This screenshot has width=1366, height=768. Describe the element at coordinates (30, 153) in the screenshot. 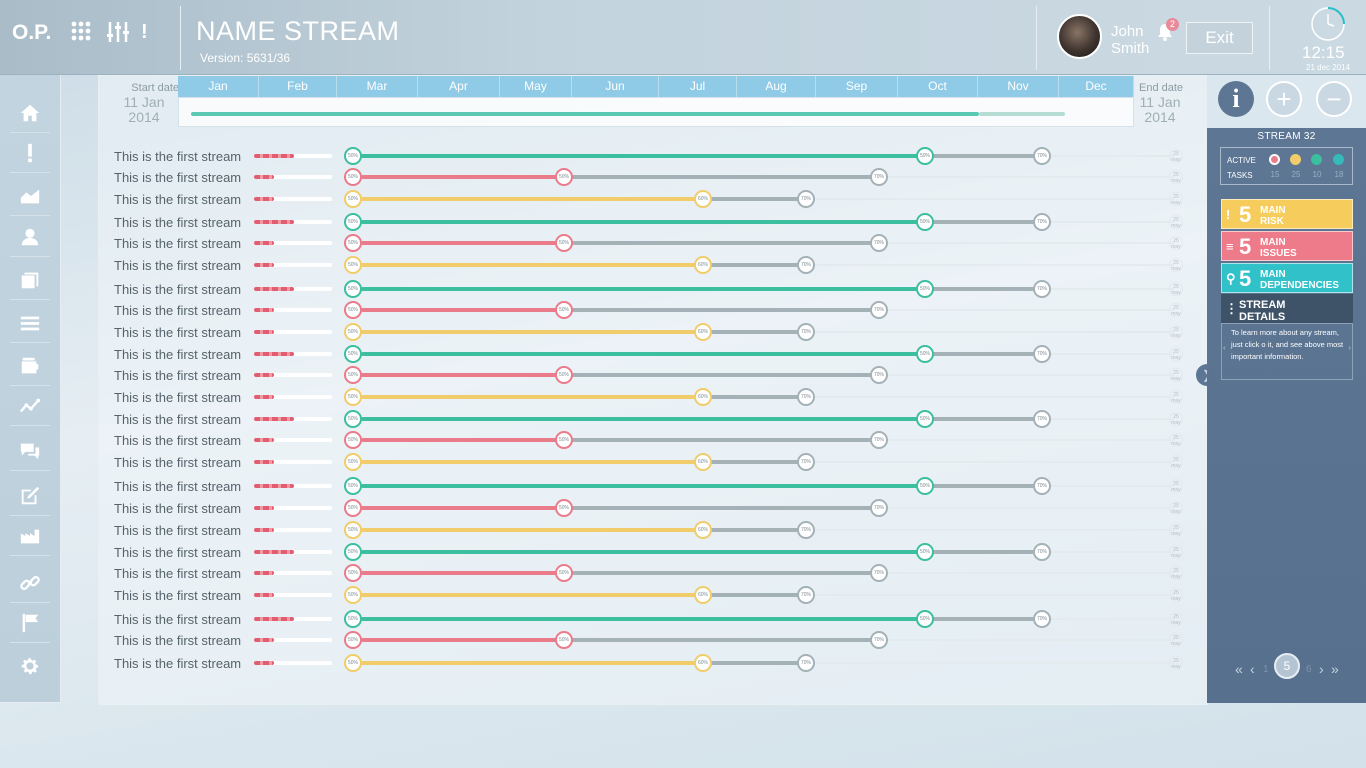

I see `sidebar-item-alerts` at that location.